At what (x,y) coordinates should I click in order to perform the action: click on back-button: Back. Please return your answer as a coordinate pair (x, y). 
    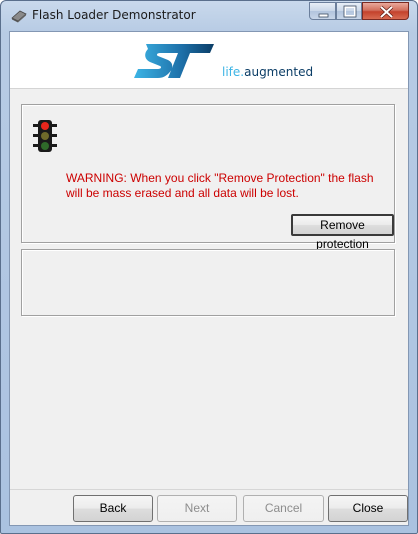
    Looking at the image, I should click on (113, 508).